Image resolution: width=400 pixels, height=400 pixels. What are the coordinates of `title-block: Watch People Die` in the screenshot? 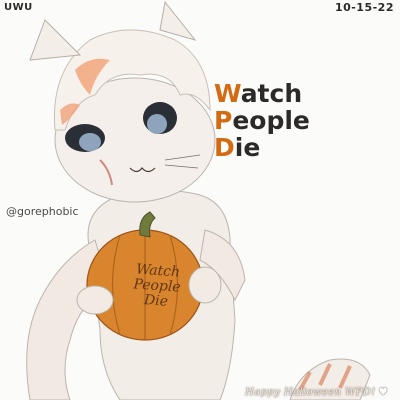 It's located at (262, 120).